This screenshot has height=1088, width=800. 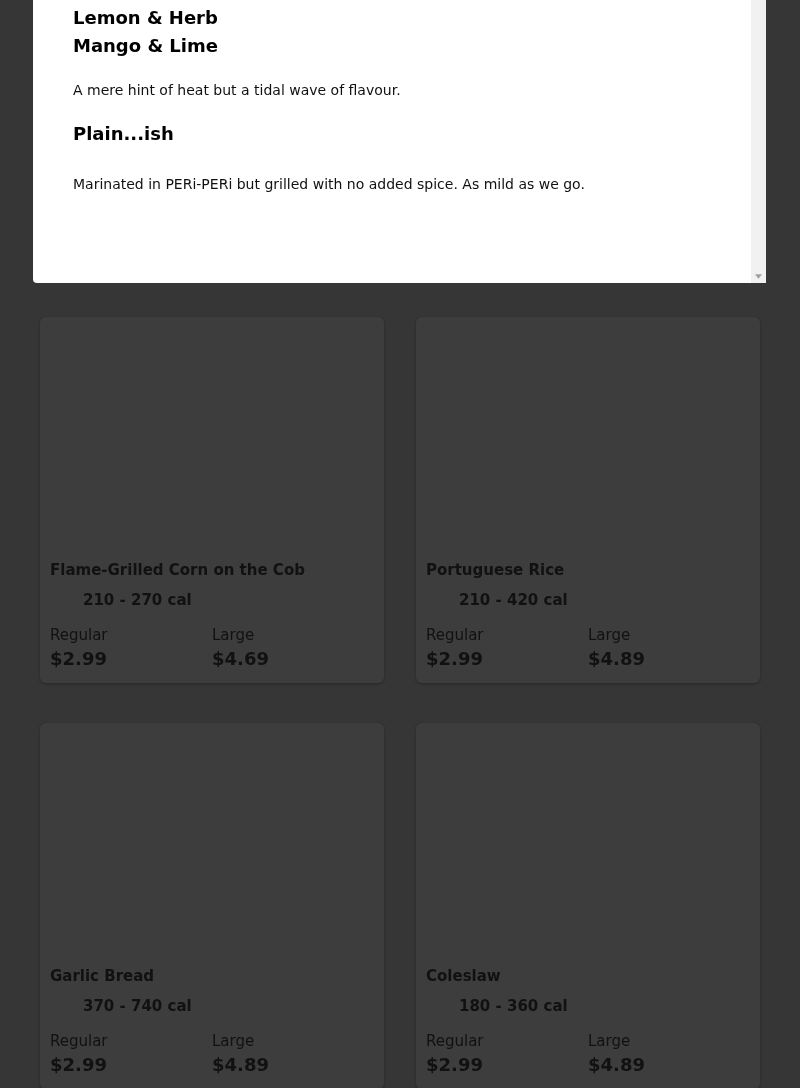 What do you see at coordinates (758, 141) in the screenshot?
I see `scrollbar` at bounding box center [758, 141].